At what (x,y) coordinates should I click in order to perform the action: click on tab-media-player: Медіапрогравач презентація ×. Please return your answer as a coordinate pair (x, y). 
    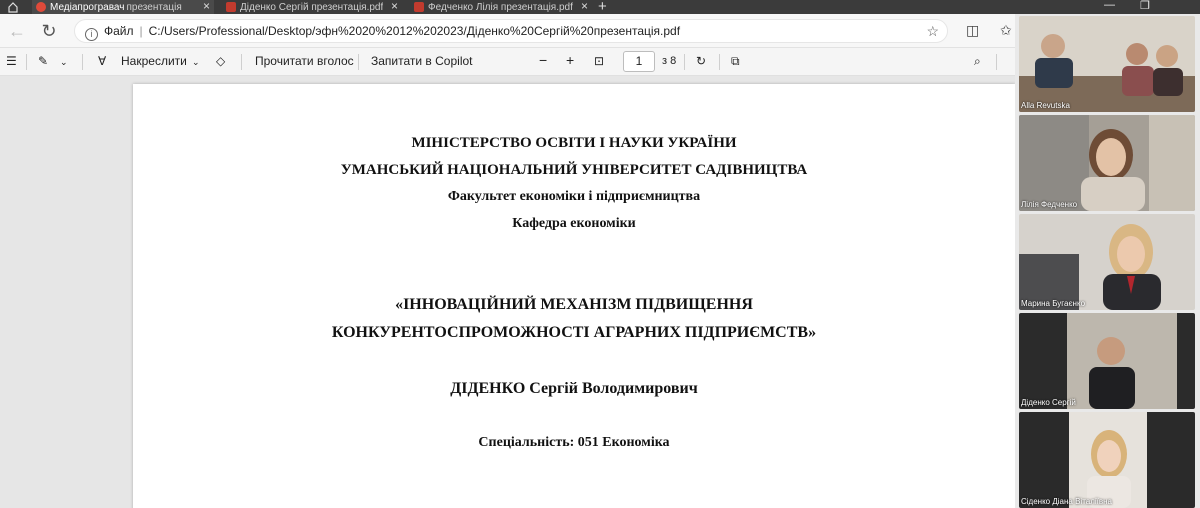
    Looking at the image, I should click on (123, 7).